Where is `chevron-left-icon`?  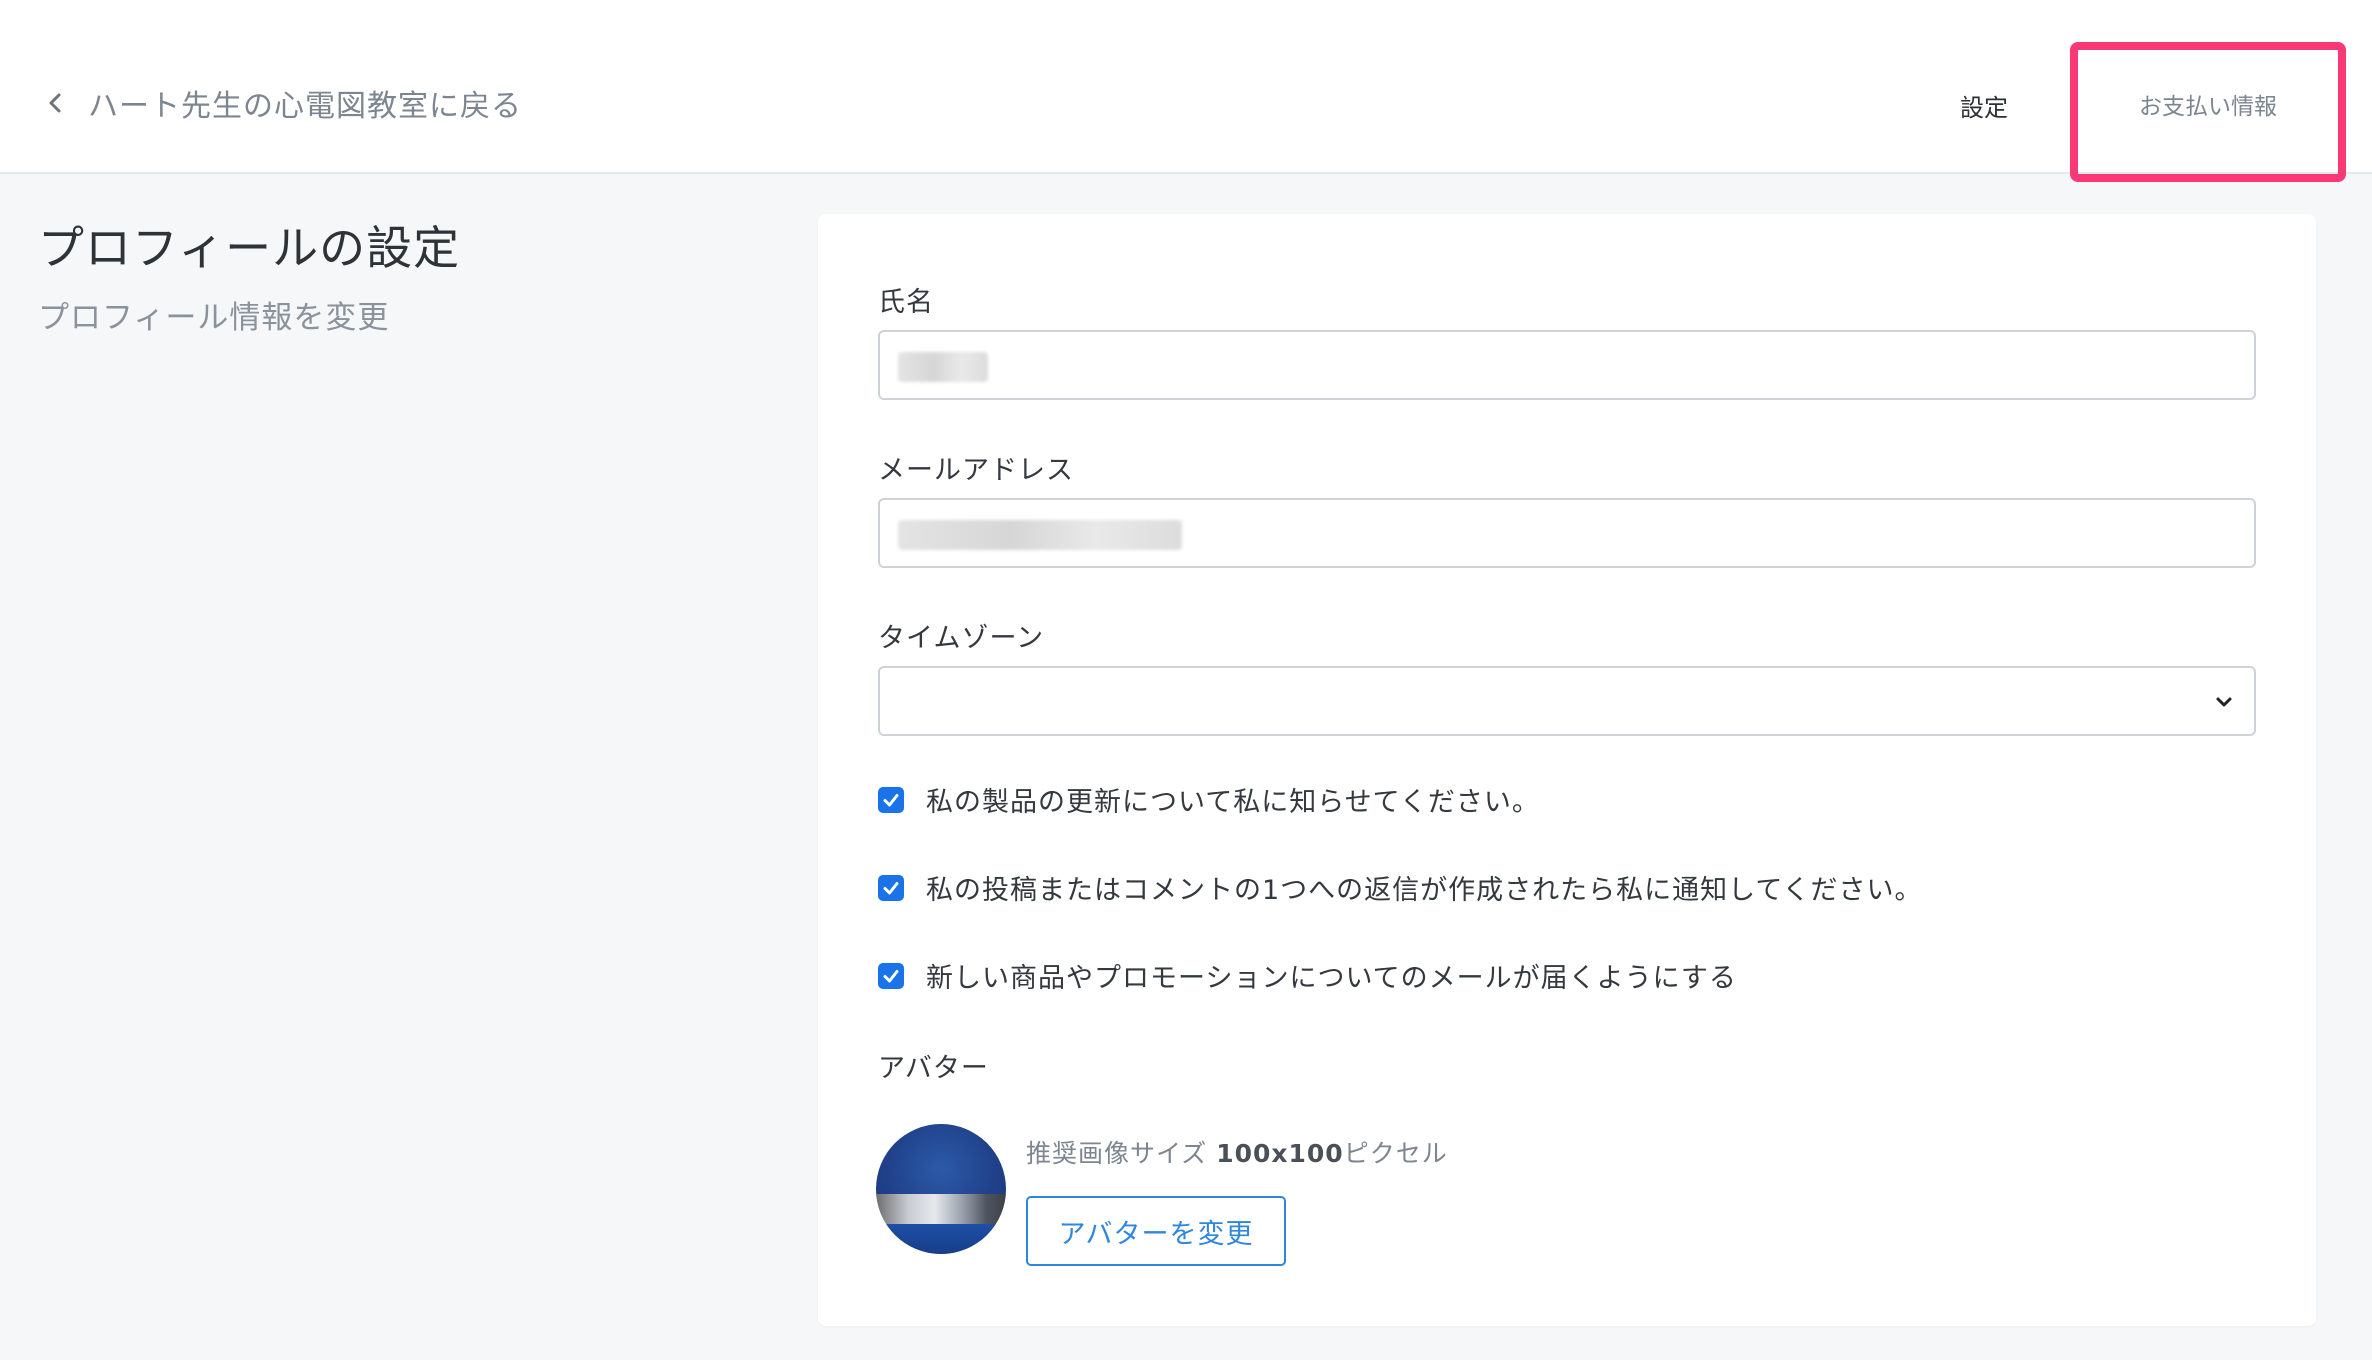 chevron-left-icon is located at coordinates (55, 103).